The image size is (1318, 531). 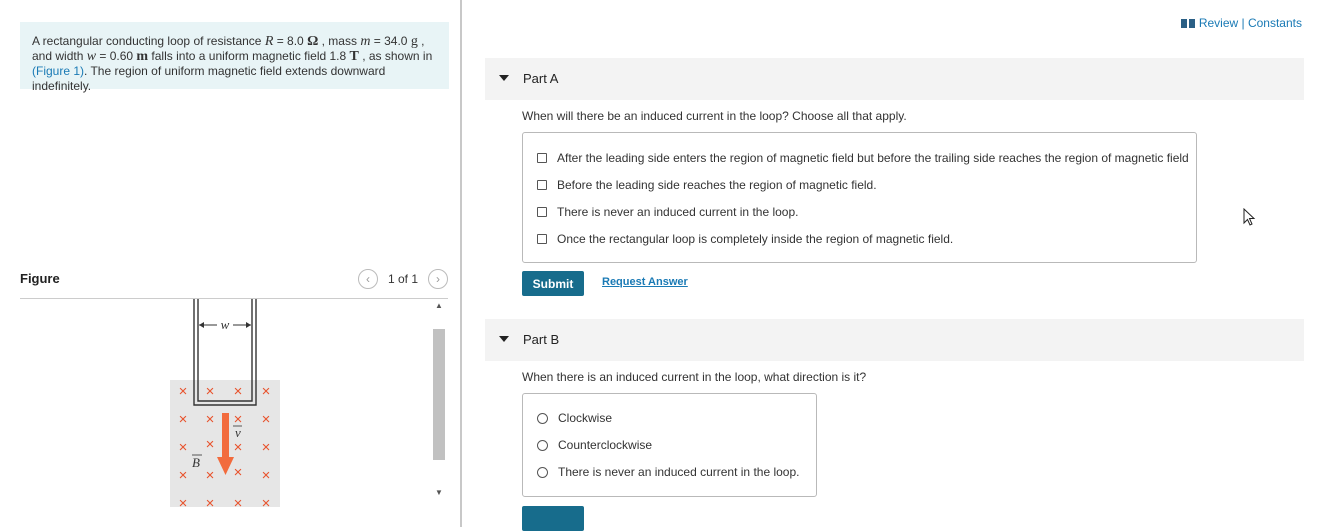 What do you see at coordinates (91, 56) in the screenshot?
I see `width-symbol: w` at bounding box center [91, 56].